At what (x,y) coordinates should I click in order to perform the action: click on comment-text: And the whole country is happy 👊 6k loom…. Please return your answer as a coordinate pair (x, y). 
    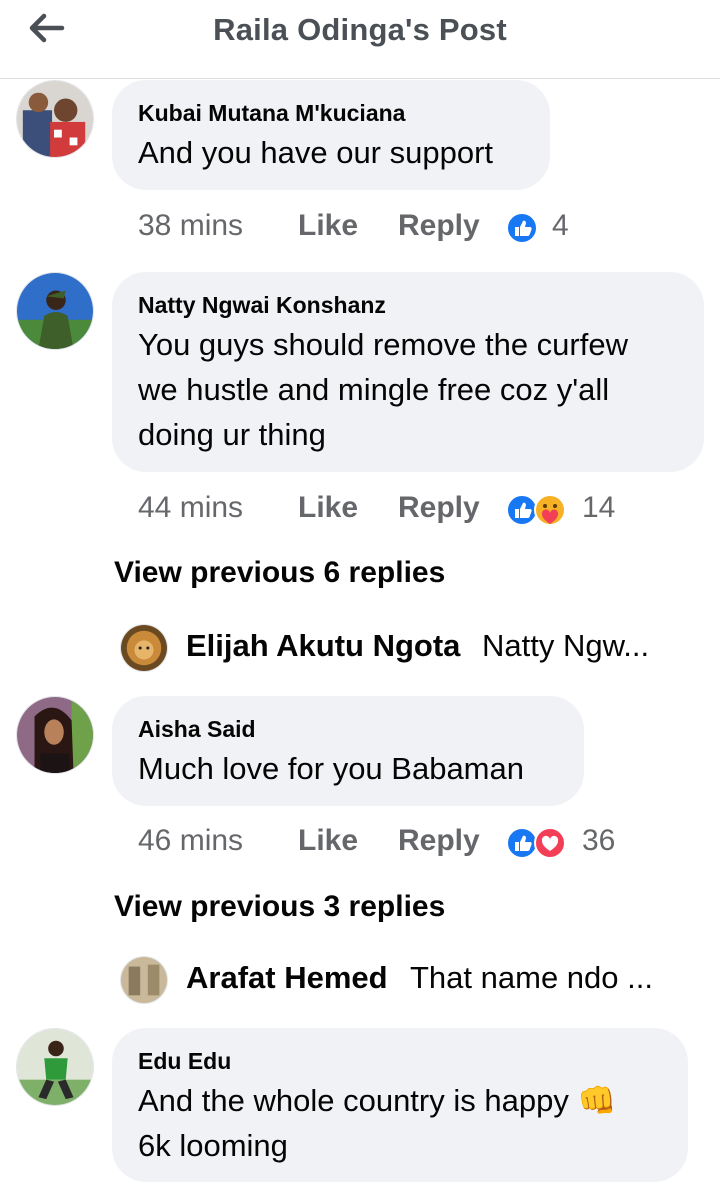
    Looking at the image, I should click on (400, 1123).